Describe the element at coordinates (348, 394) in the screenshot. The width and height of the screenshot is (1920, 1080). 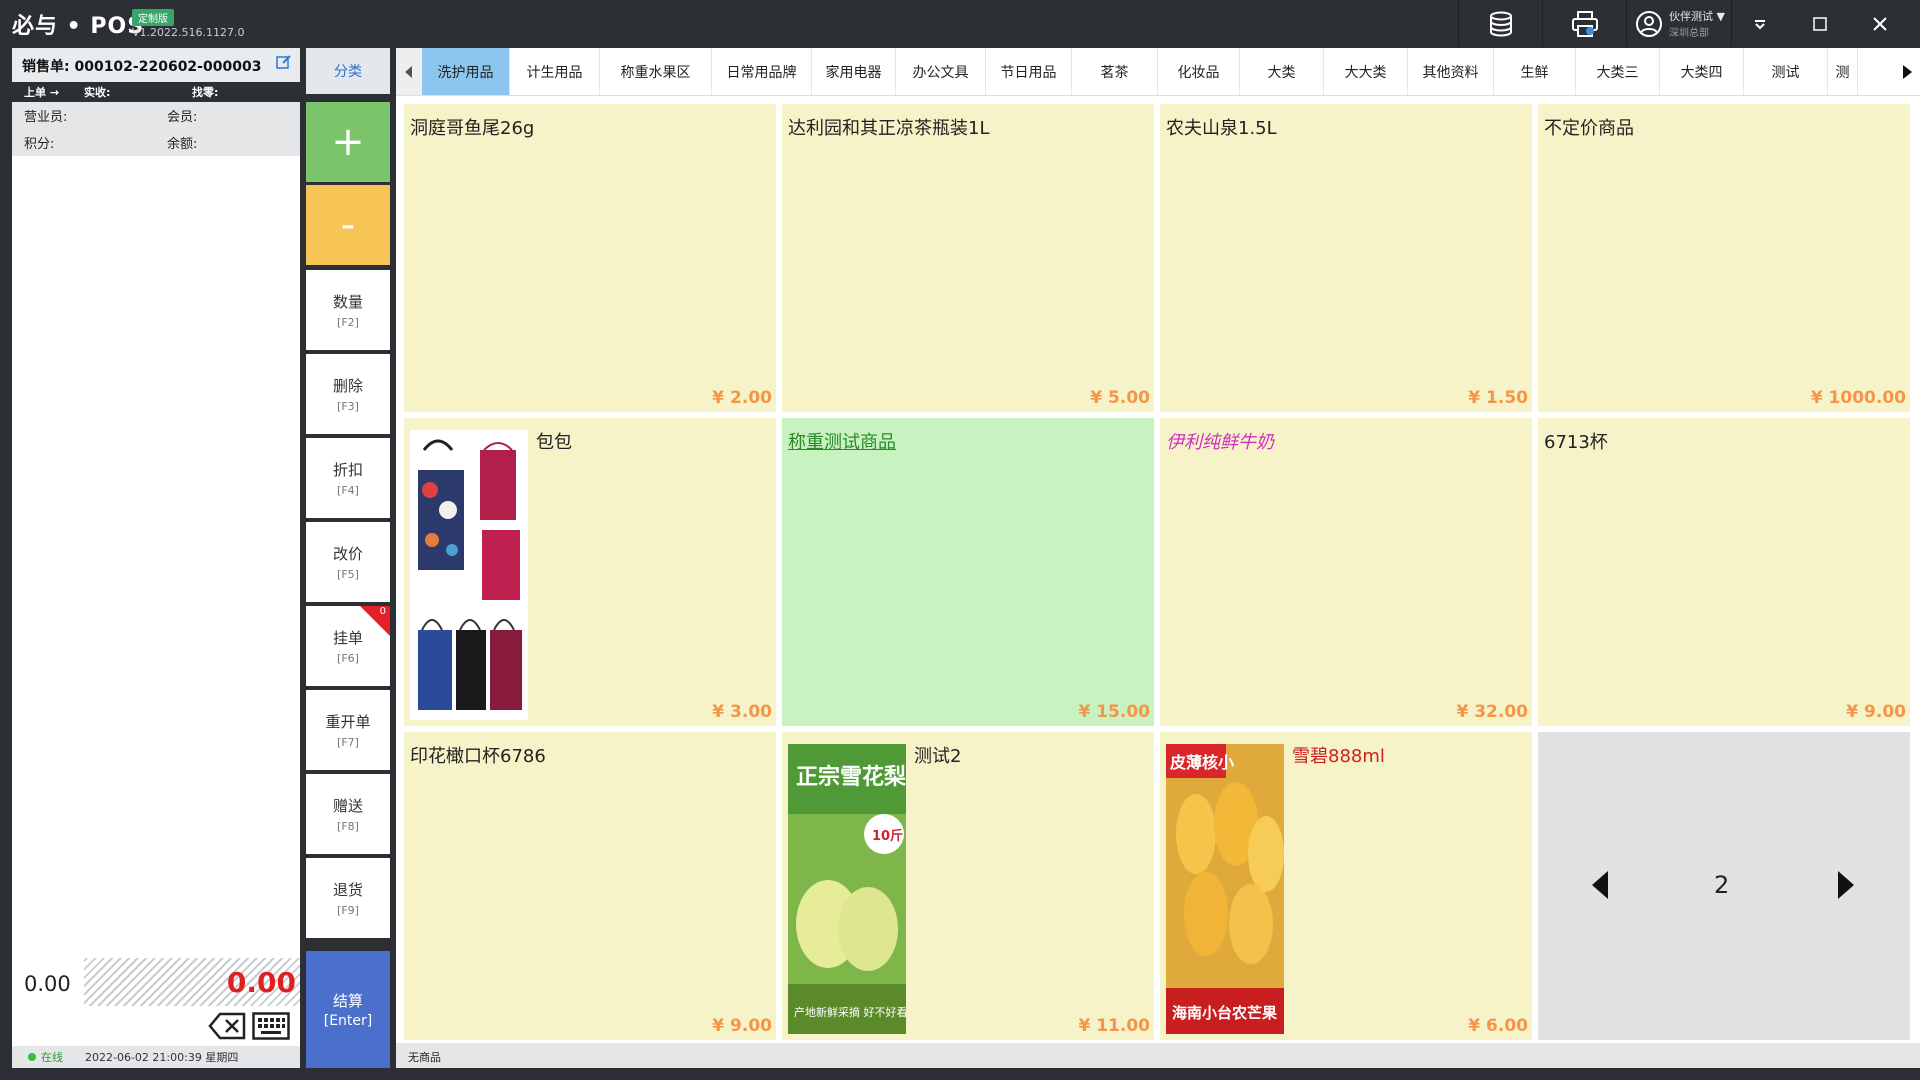
I see `delete-button: 删除 [F3]` at that location.